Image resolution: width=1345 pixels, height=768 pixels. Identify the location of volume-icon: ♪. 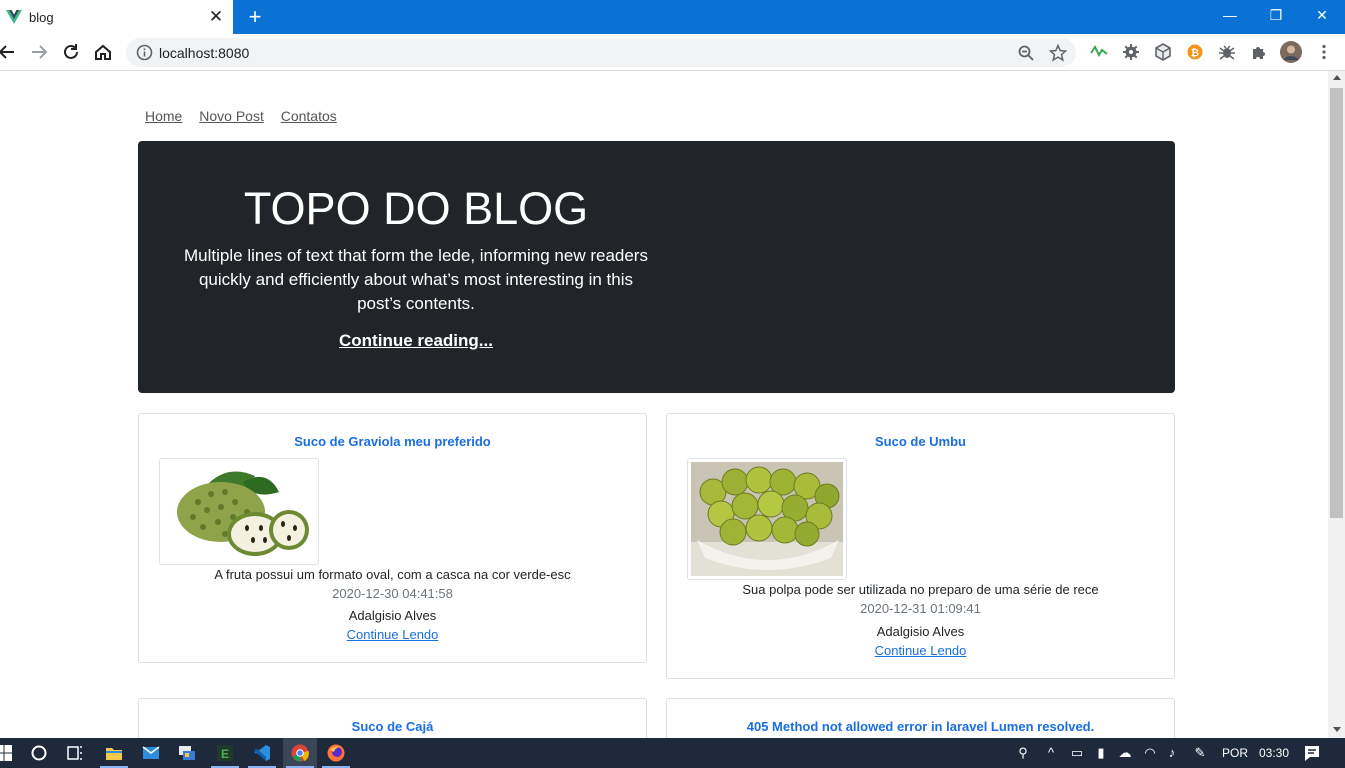
(1172, 753).